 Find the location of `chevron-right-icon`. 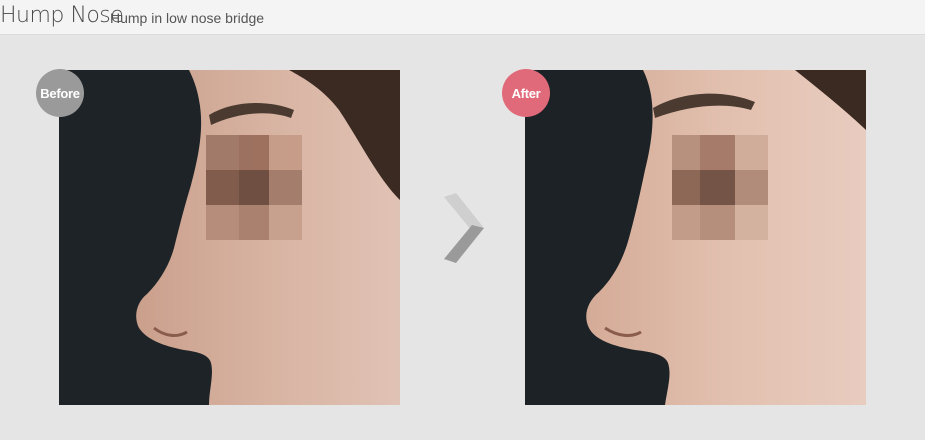

chevron-right-icon is located at coordinates (464, 228).